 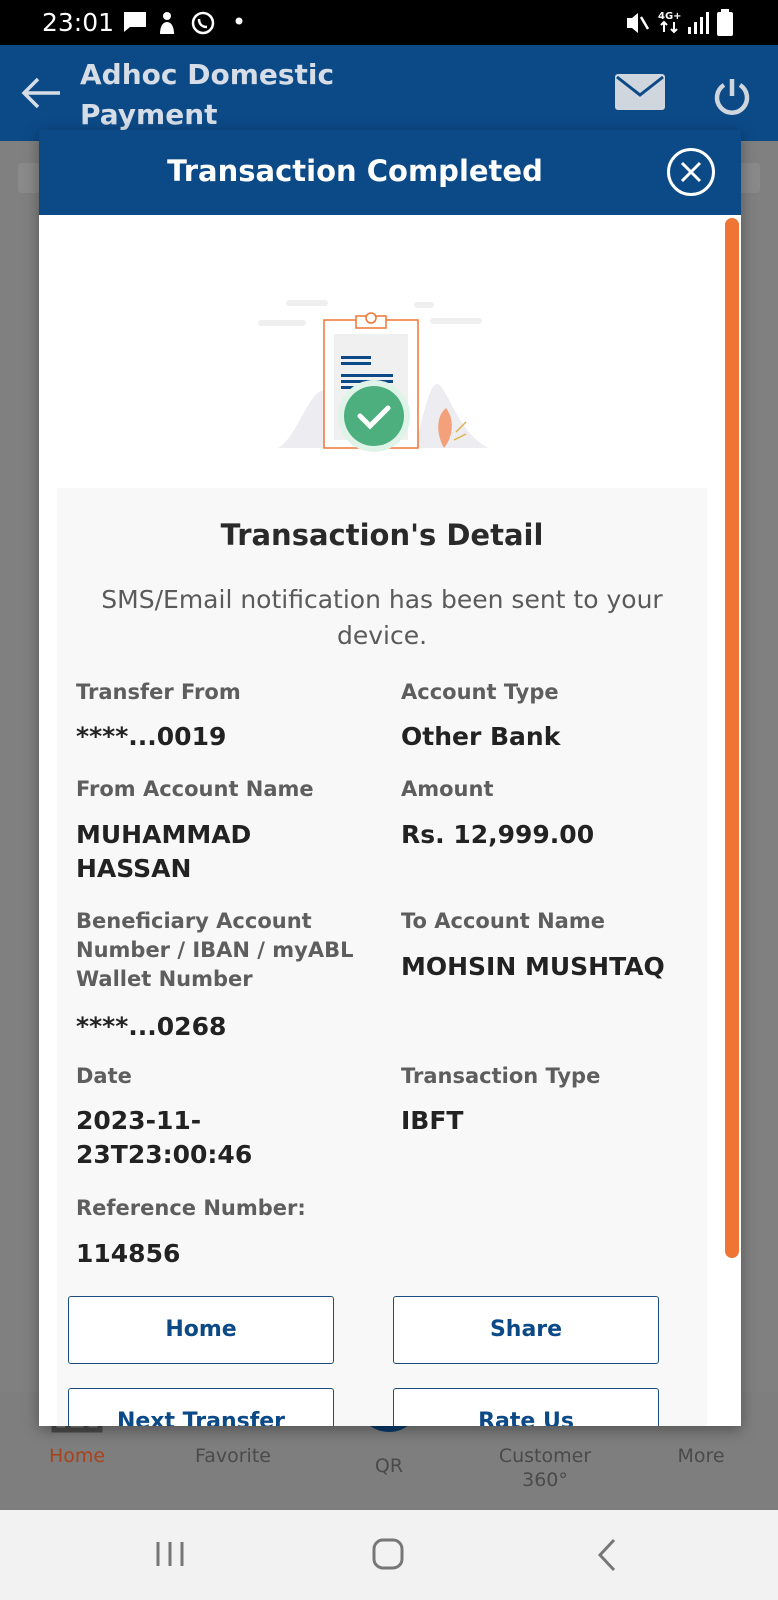 I want to click on whatsapp-icon, so click(x=203, y=23).